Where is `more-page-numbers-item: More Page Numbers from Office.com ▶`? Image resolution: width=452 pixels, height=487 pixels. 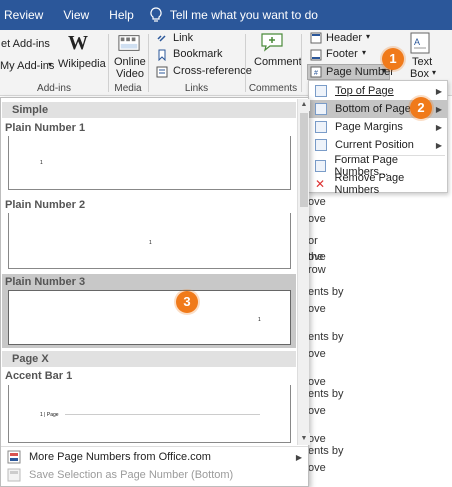
more-page-numbers-item: More Page Numbers from Office.com ▶ is located at coordinates (154, 457).